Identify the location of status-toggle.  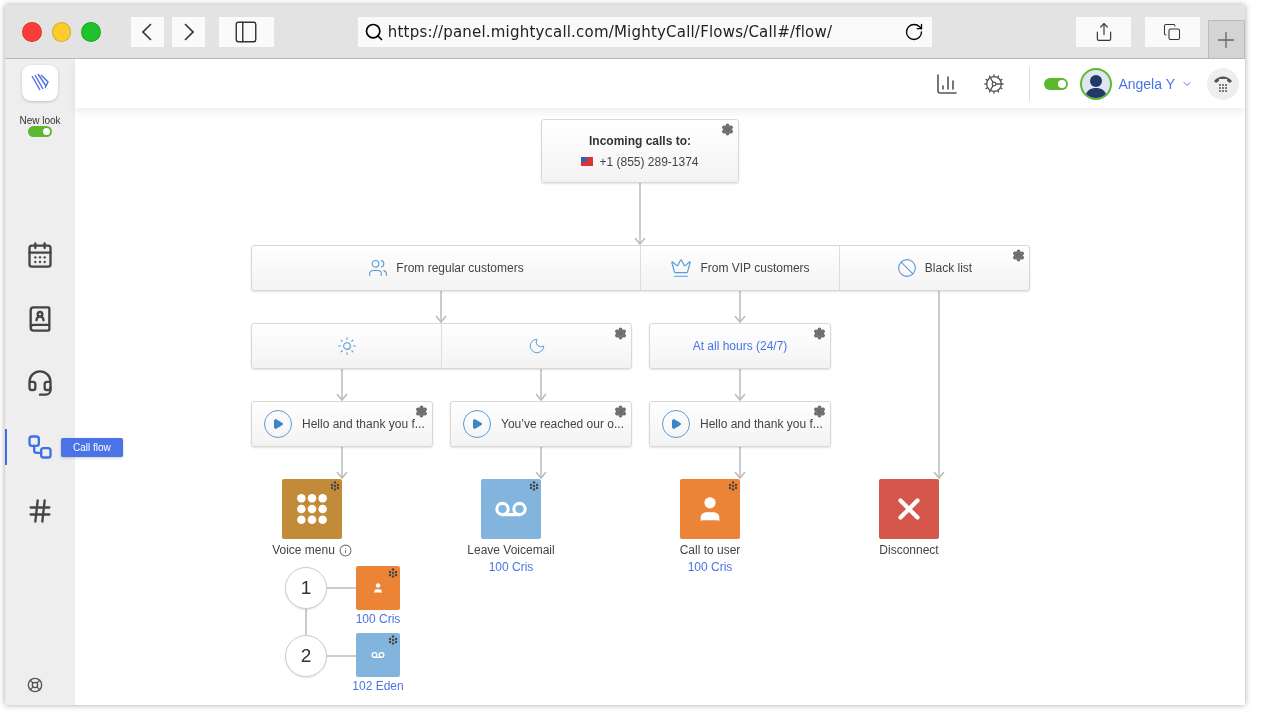
(1056, 83).